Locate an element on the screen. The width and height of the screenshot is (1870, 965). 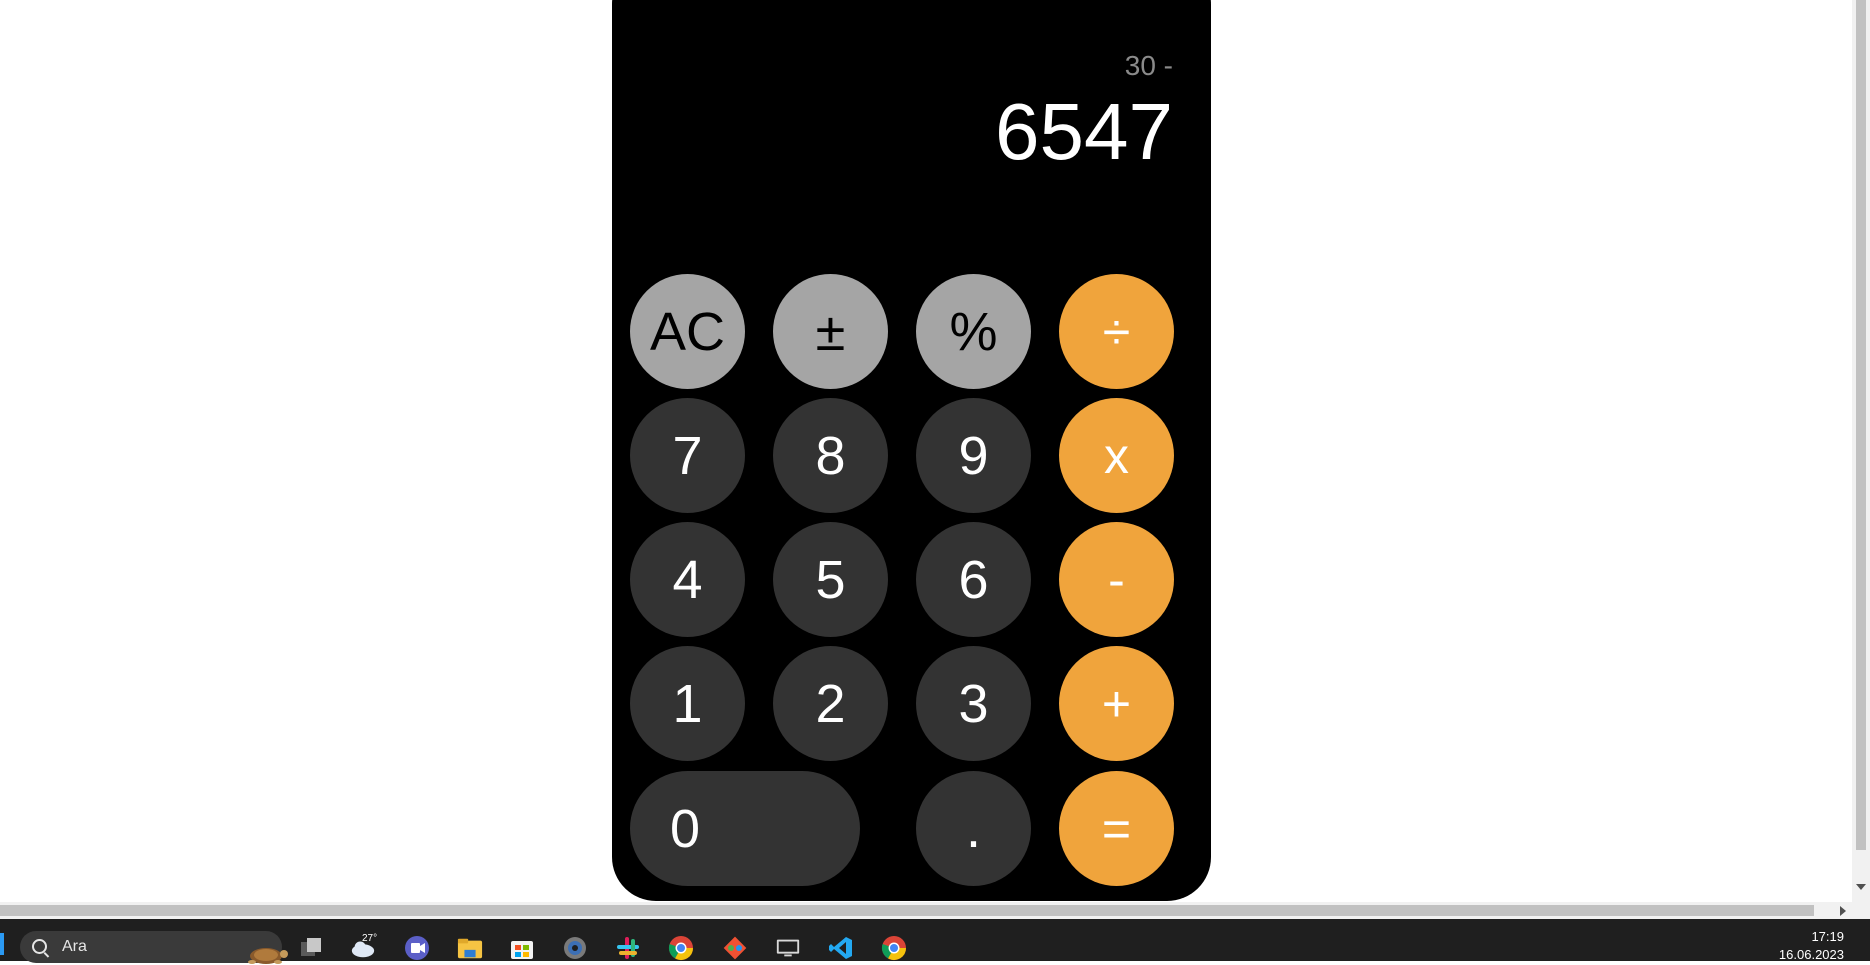
weather-icon: 27° is located at coordinates (364, 947).